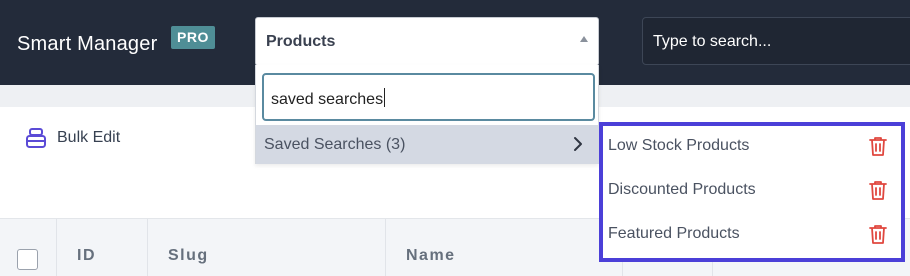 Image resolution: width=910 pixels, height=276 pixels. What do you see at coordinates (188, 255) in the screenshot?
I see `column-label-slug: Slug` at bounding box center [188, 255].